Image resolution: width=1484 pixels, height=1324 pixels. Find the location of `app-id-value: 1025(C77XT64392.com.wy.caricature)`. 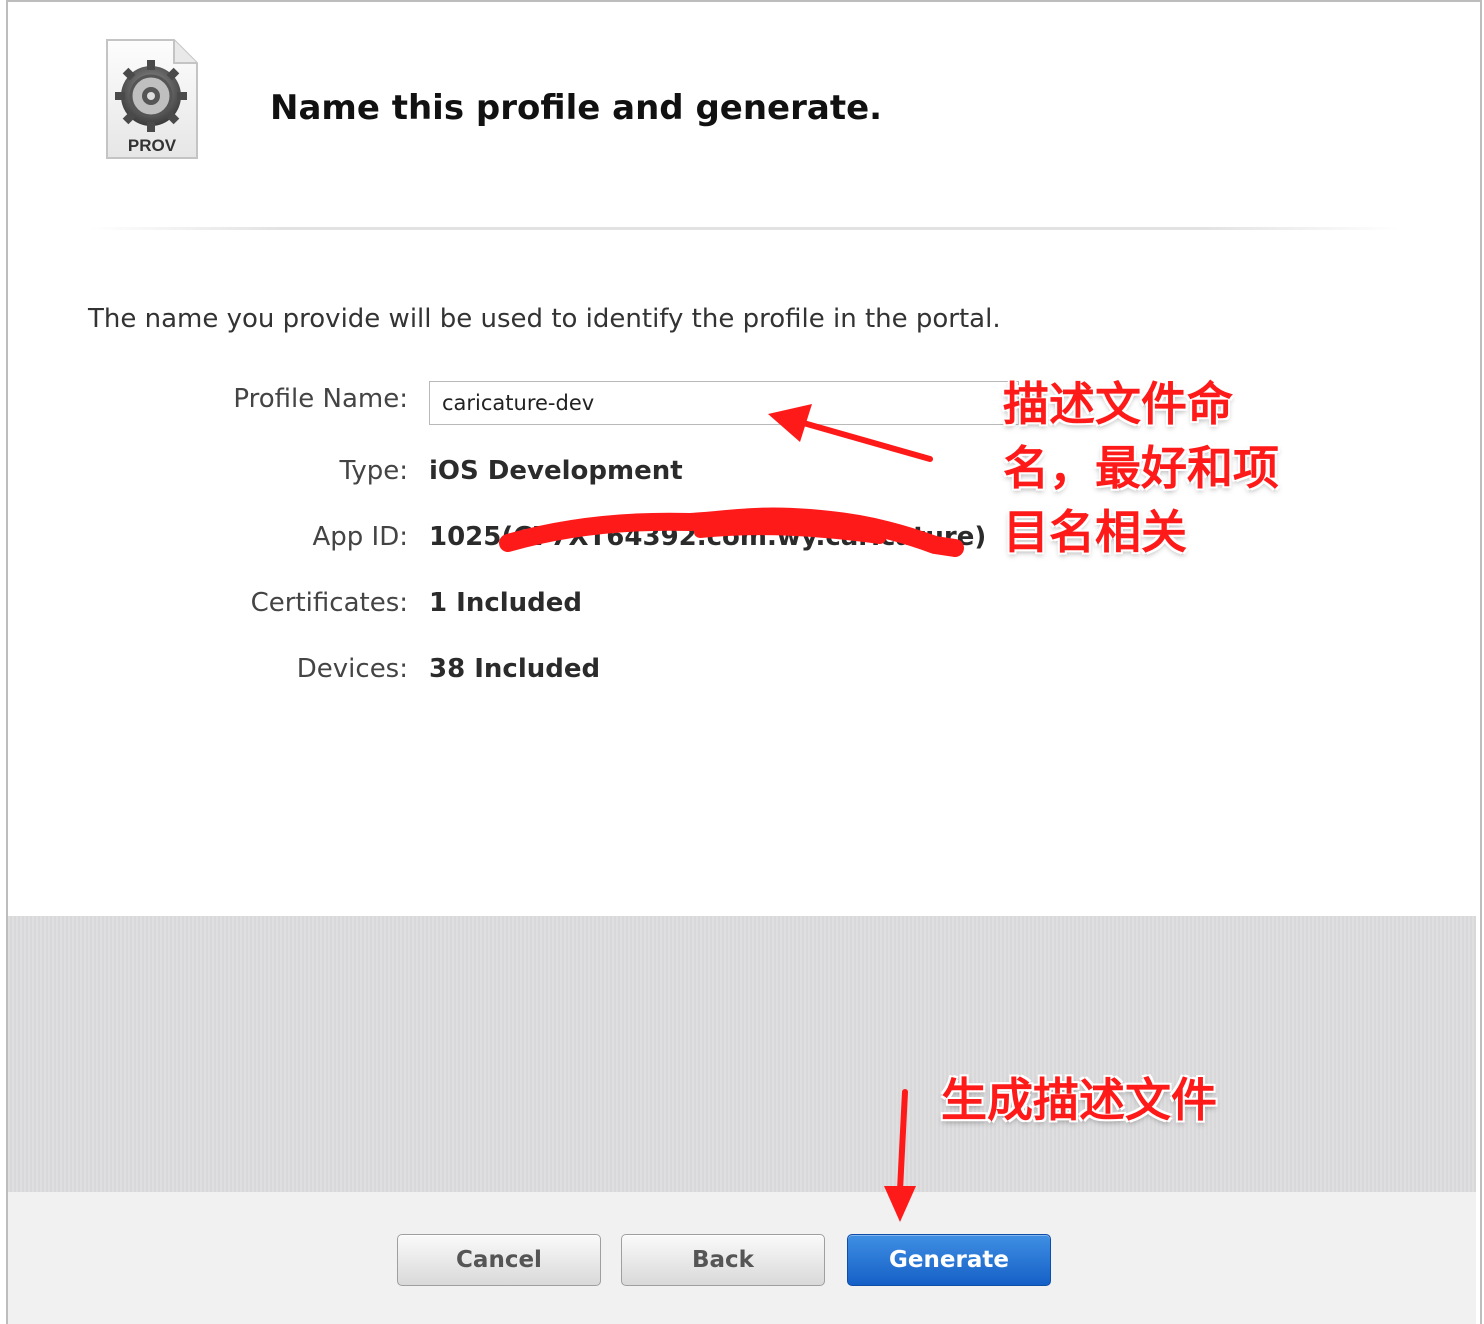

app-id-value: 1025(C77XT64392.com.wy.caricature) is located at coordinates (708, 537).